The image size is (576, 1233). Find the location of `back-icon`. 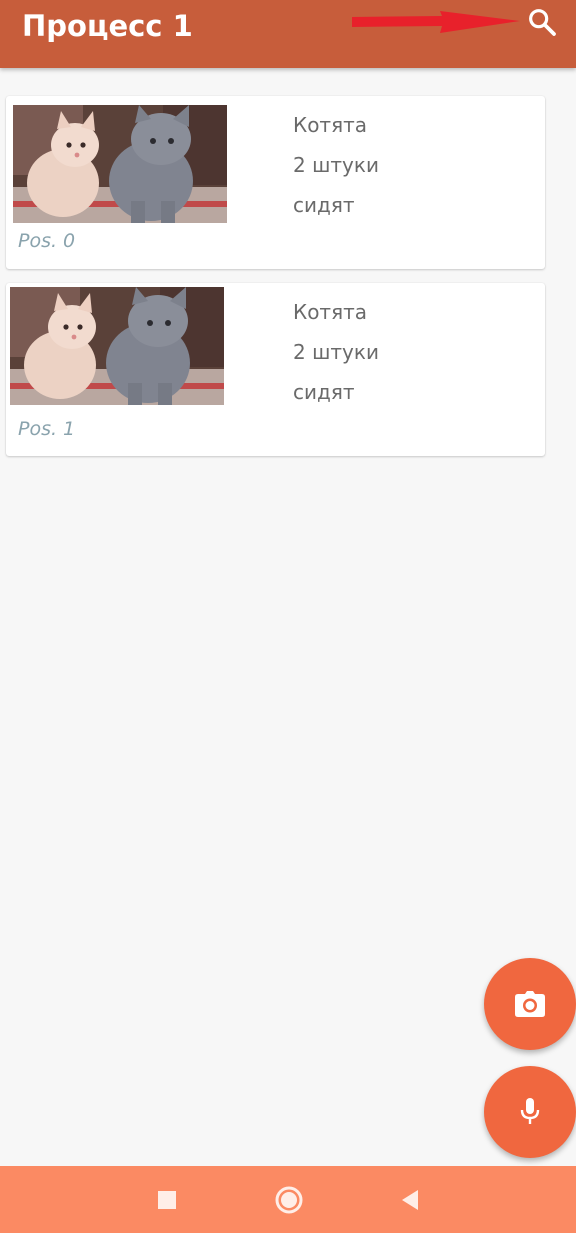

back-icon is located at coordinates (410, 1200).